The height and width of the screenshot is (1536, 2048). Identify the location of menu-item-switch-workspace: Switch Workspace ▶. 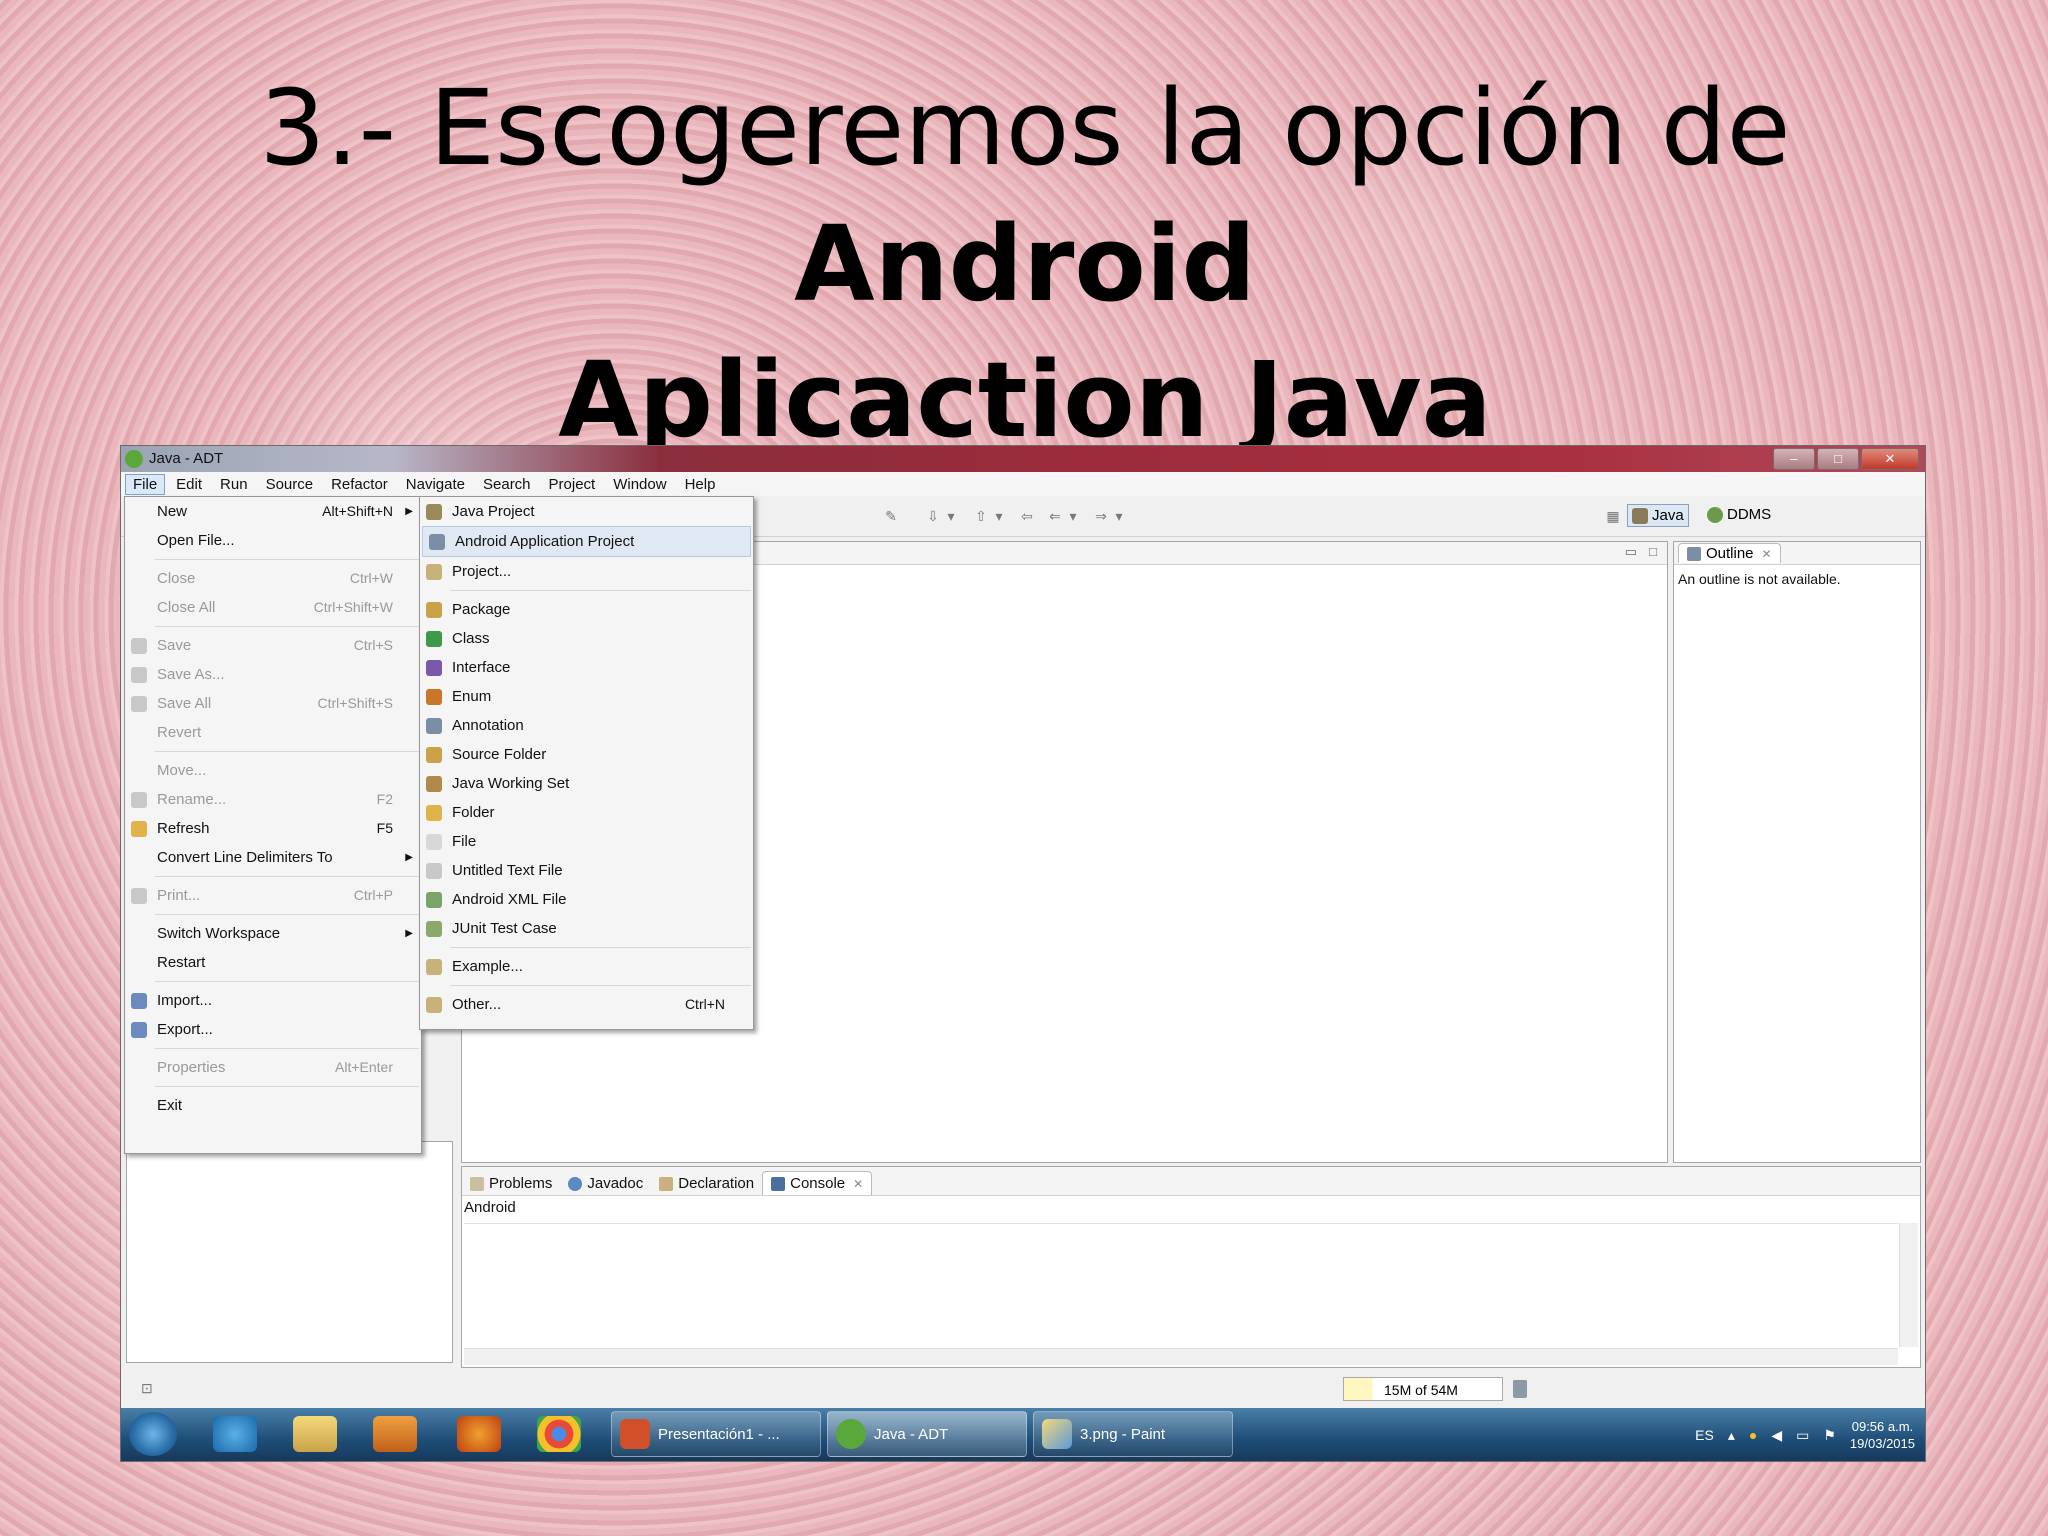
(273, 933).